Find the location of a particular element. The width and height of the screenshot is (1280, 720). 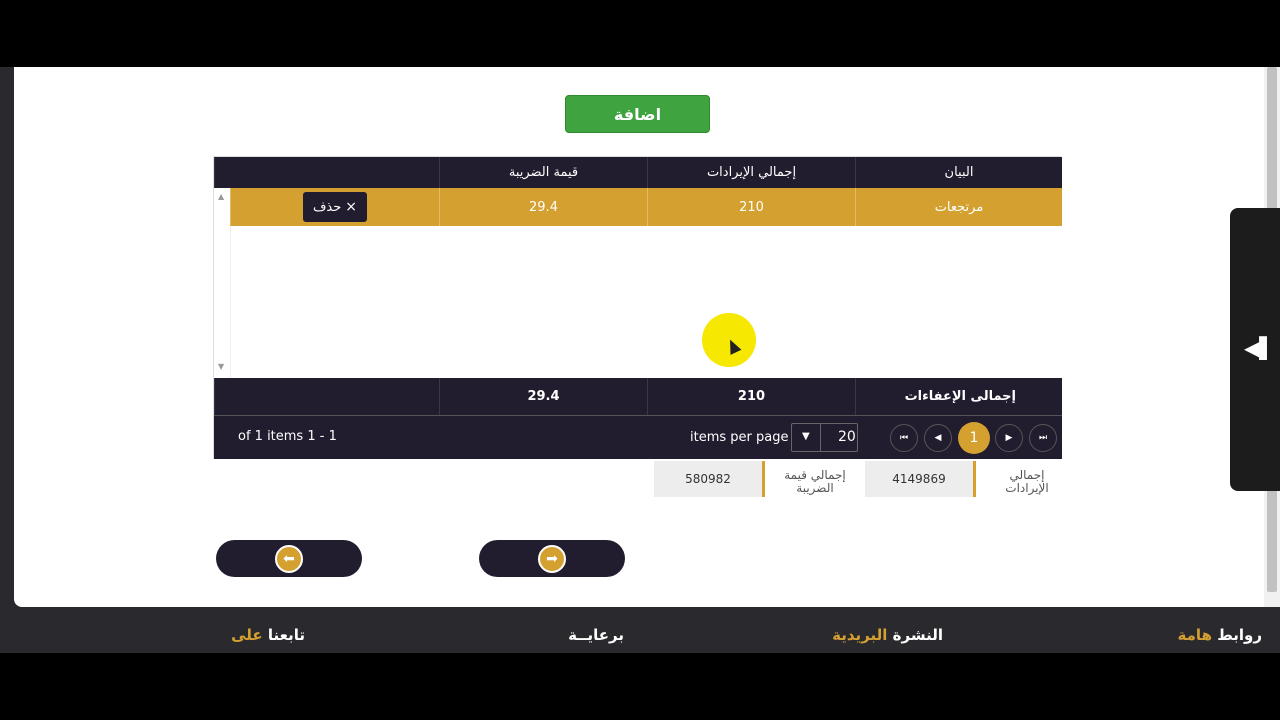

close-icon: × is located at coordinates (351, 207).